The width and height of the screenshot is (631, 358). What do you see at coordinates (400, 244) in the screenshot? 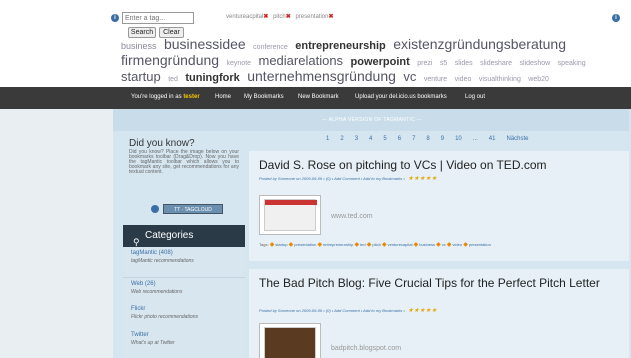
I see `post-tag: venturecapital` at bounding box center [400, 244].